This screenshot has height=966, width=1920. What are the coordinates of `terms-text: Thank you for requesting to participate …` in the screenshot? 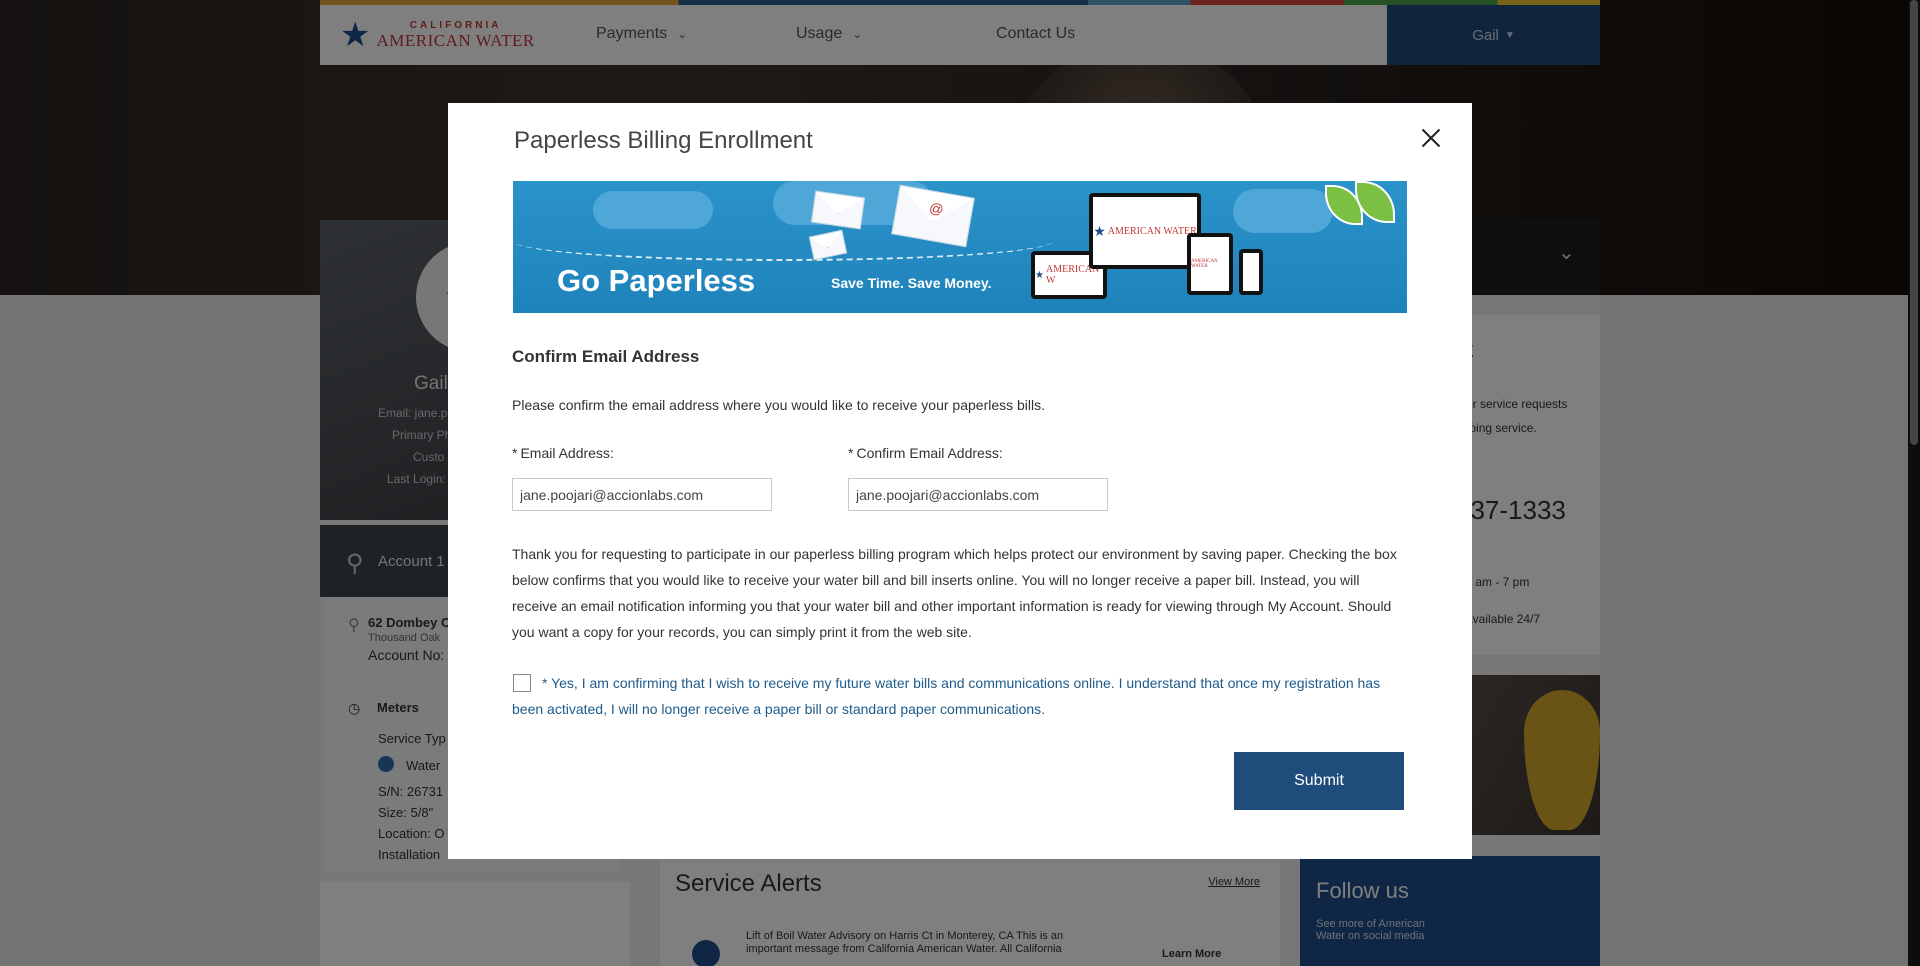 It's located at (954, 593).